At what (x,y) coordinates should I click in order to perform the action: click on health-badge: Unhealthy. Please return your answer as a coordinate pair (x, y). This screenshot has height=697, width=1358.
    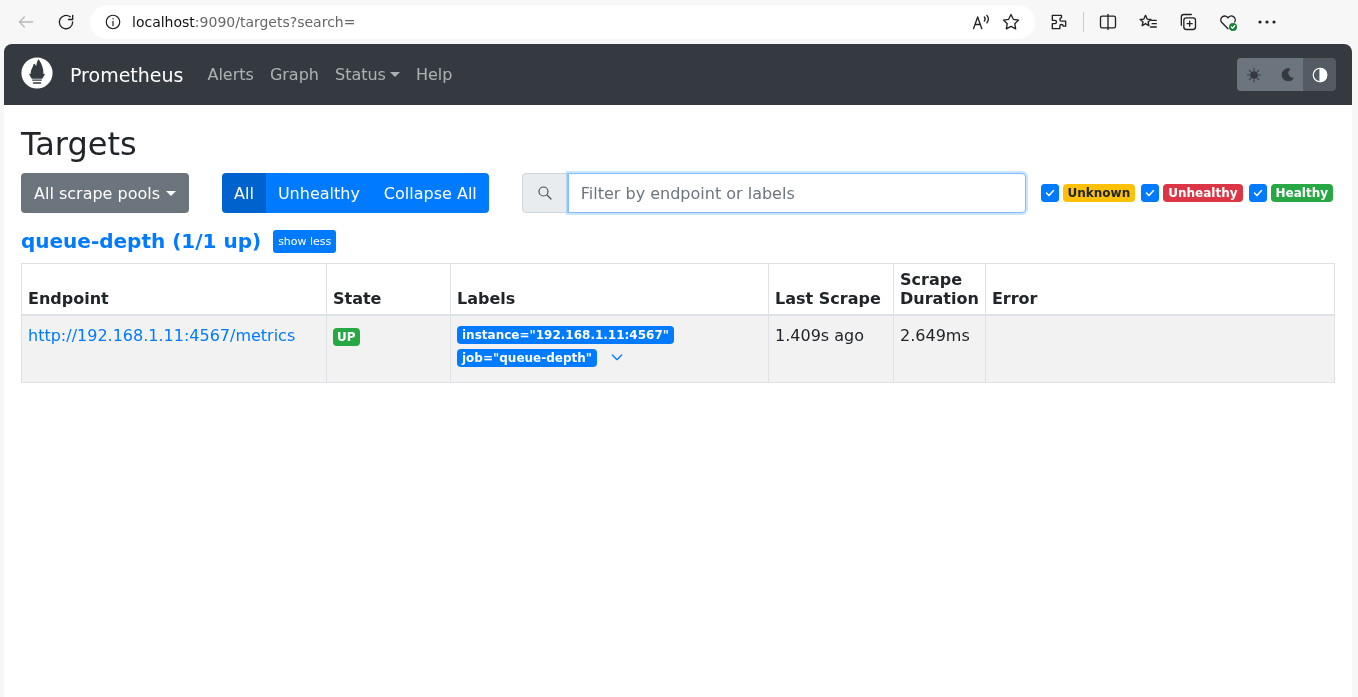
    Looking at the image, I should click on (1203, 193).